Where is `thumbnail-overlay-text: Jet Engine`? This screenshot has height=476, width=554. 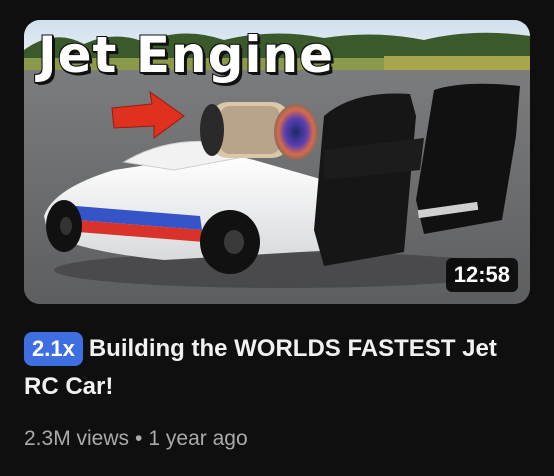
thumbnail-overlay-text: Jet Engine is located at coordinates (186, 55).